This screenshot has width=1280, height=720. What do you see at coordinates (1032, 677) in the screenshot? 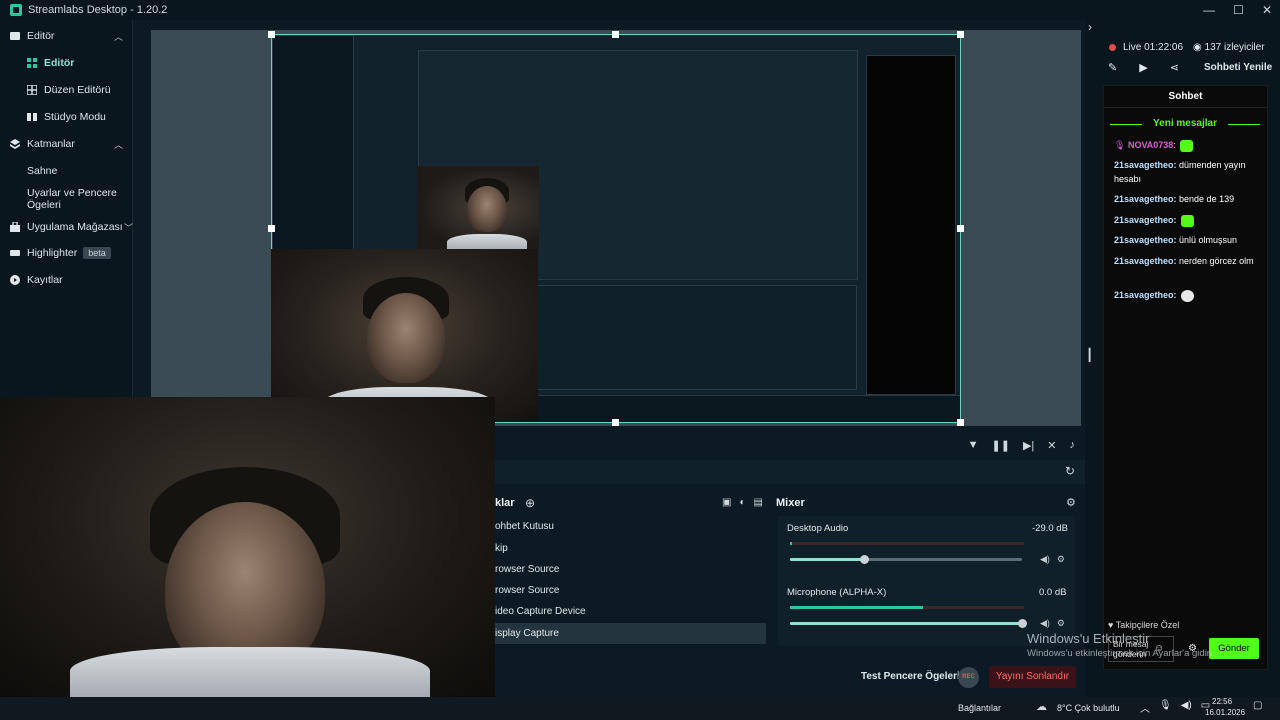
I see `end-stream-button: Yayını Sonlandır` at bounding box center [1032, 677].